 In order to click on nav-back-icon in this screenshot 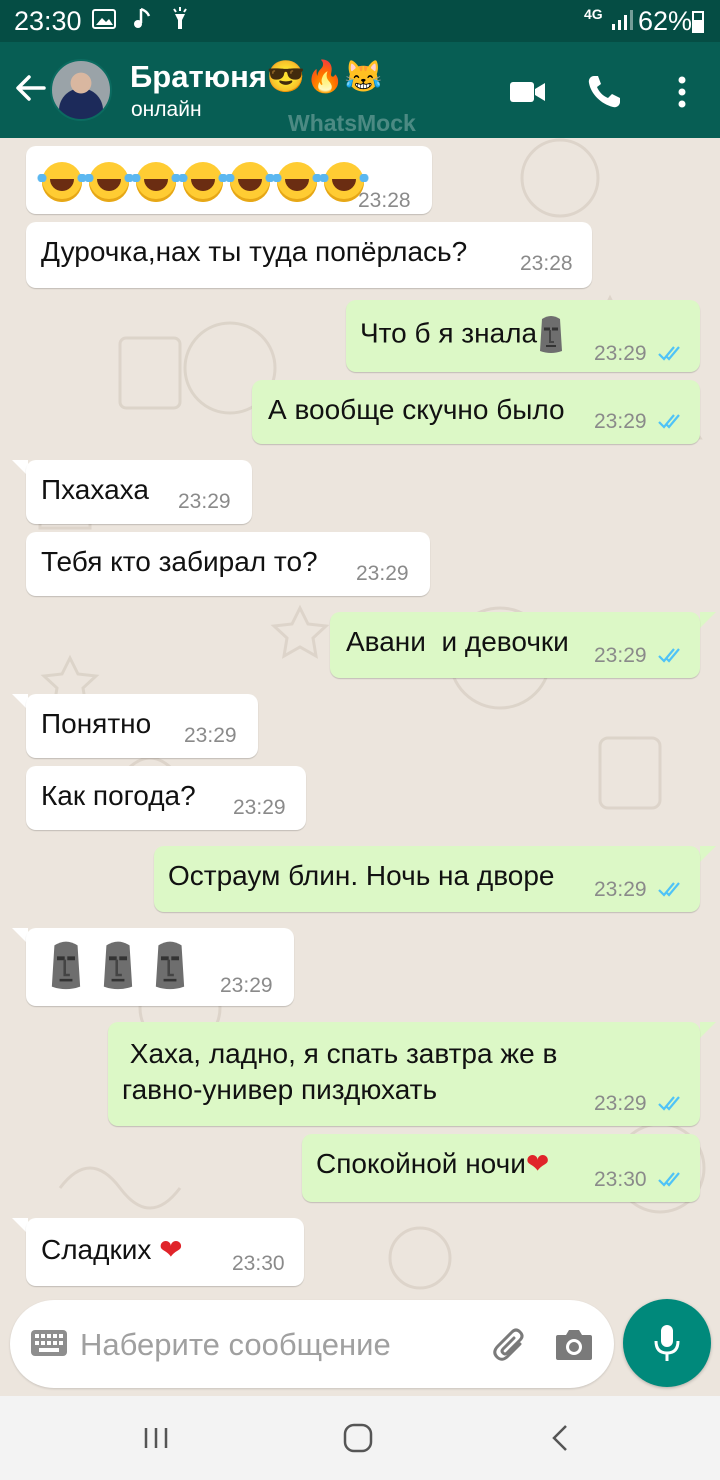, I will do `click(560, 1438)`.